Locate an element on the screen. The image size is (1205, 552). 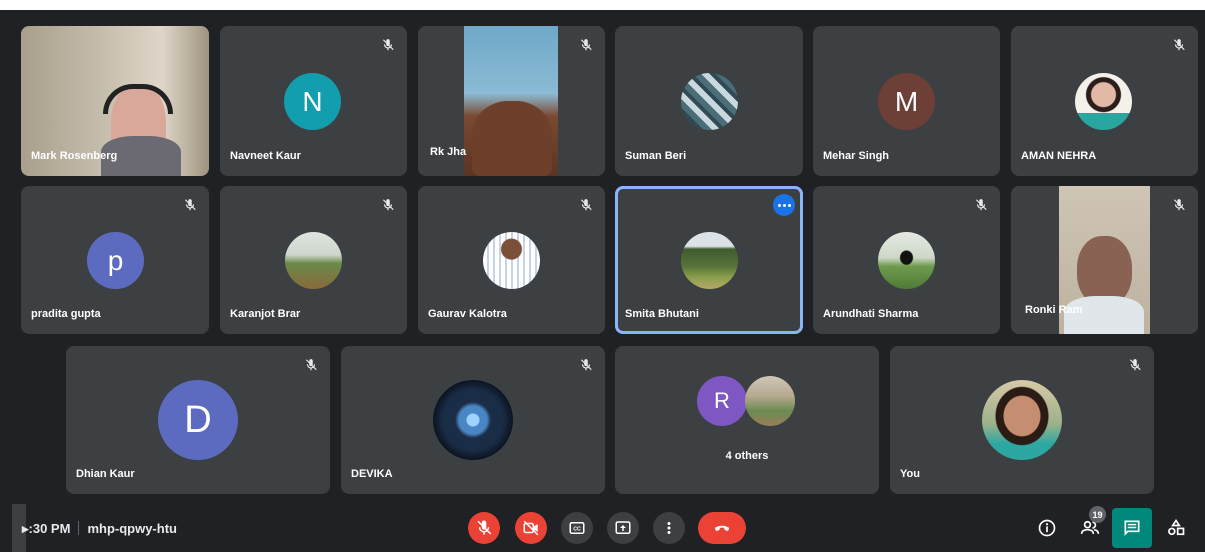
captions-icon: CC is located at coordinates (577, 528).